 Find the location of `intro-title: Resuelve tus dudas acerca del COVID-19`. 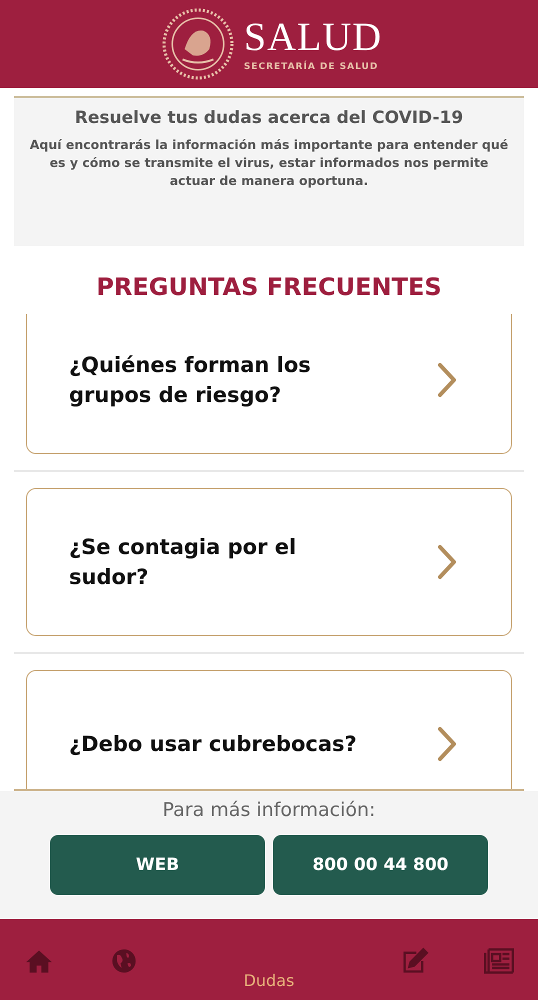

intro-title: Resuelve tus dudas acerca del COVID-19 is located at coordinates (269, 118).